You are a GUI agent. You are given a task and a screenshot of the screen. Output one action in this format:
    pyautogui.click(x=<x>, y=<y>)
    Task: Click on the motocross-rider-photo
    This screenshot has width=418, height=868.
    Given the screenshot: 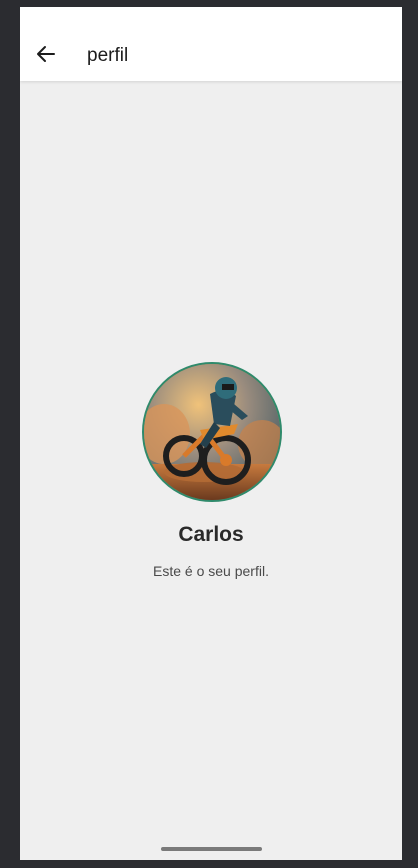 What is the action you would take?
    pyautogui.click(x=212, y=432)
    